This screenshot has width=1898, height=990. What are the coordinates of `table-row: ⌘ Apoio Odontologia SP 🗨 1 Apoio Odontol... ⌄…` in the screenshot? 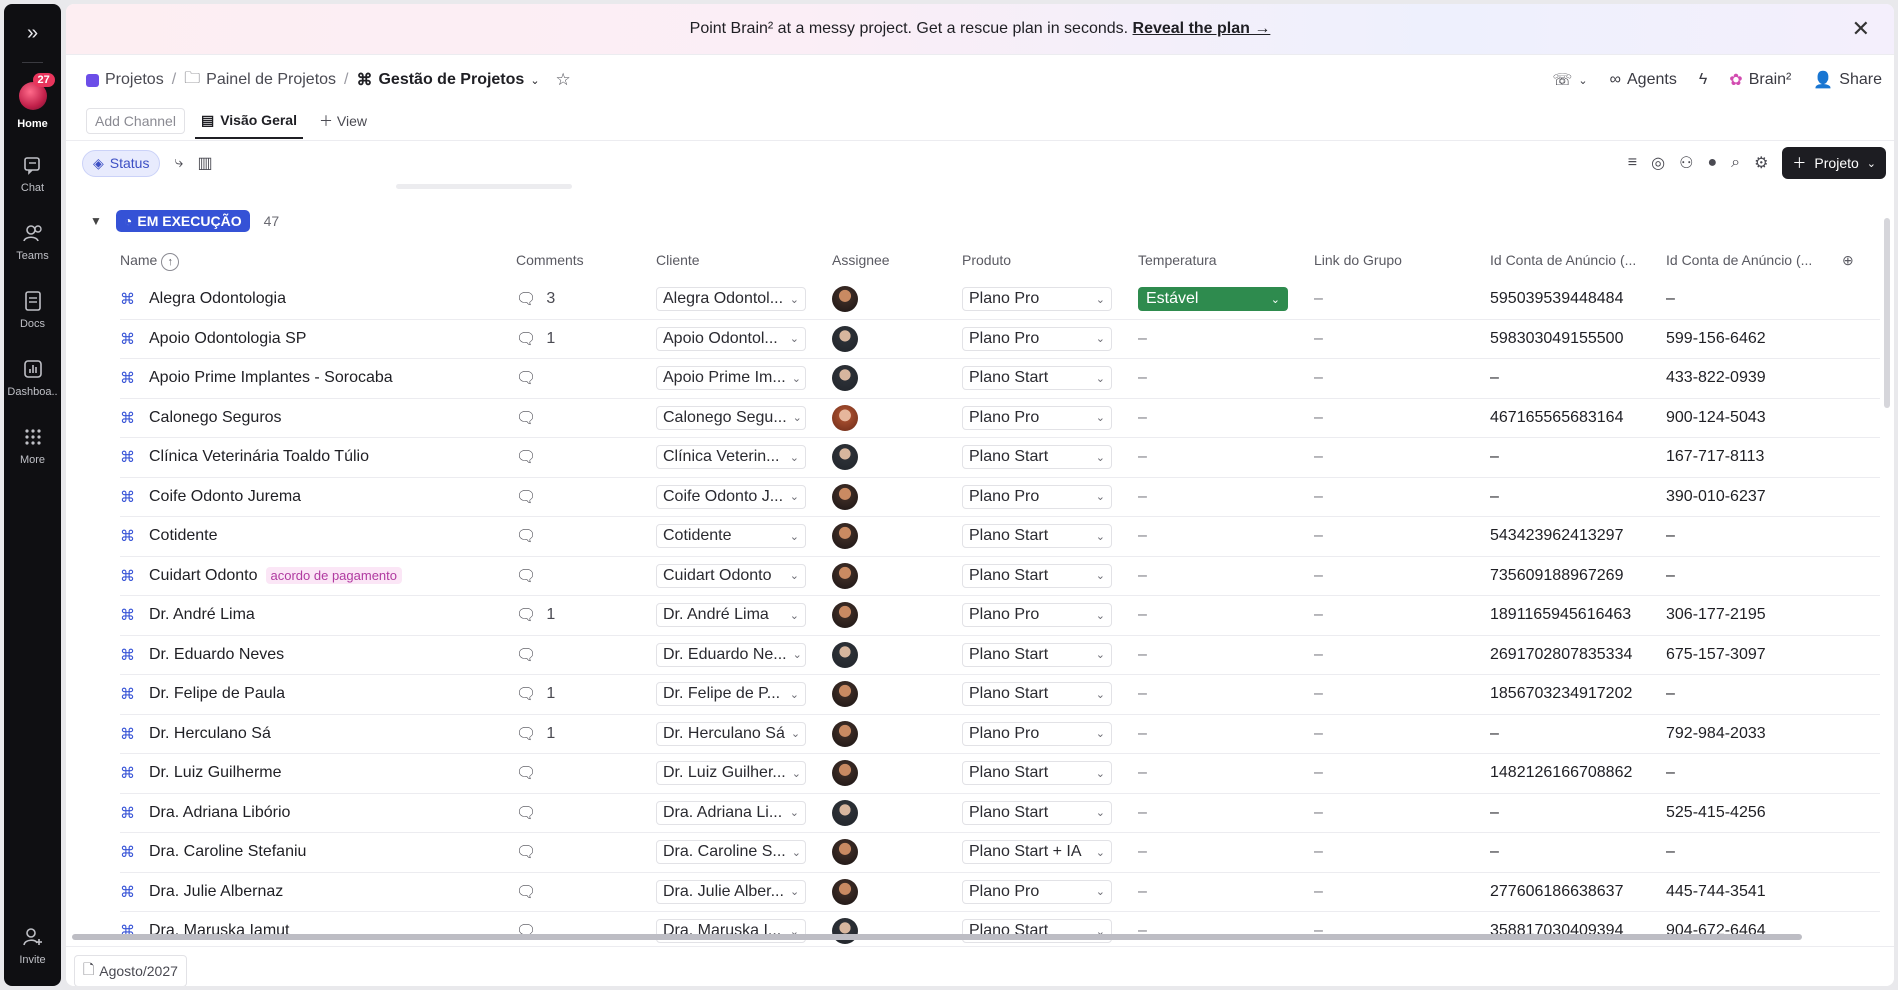 It's located at (1000, 339).